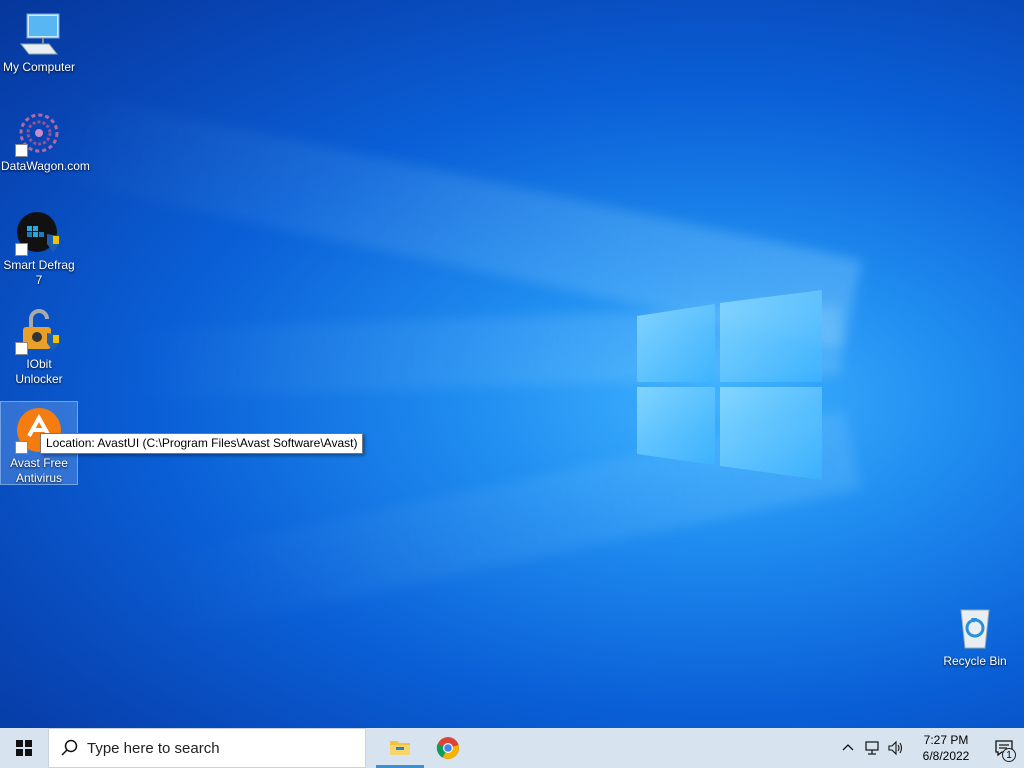  I want to click on desktop-icon-datawagon: DataWagon.com, so click(45, 139).